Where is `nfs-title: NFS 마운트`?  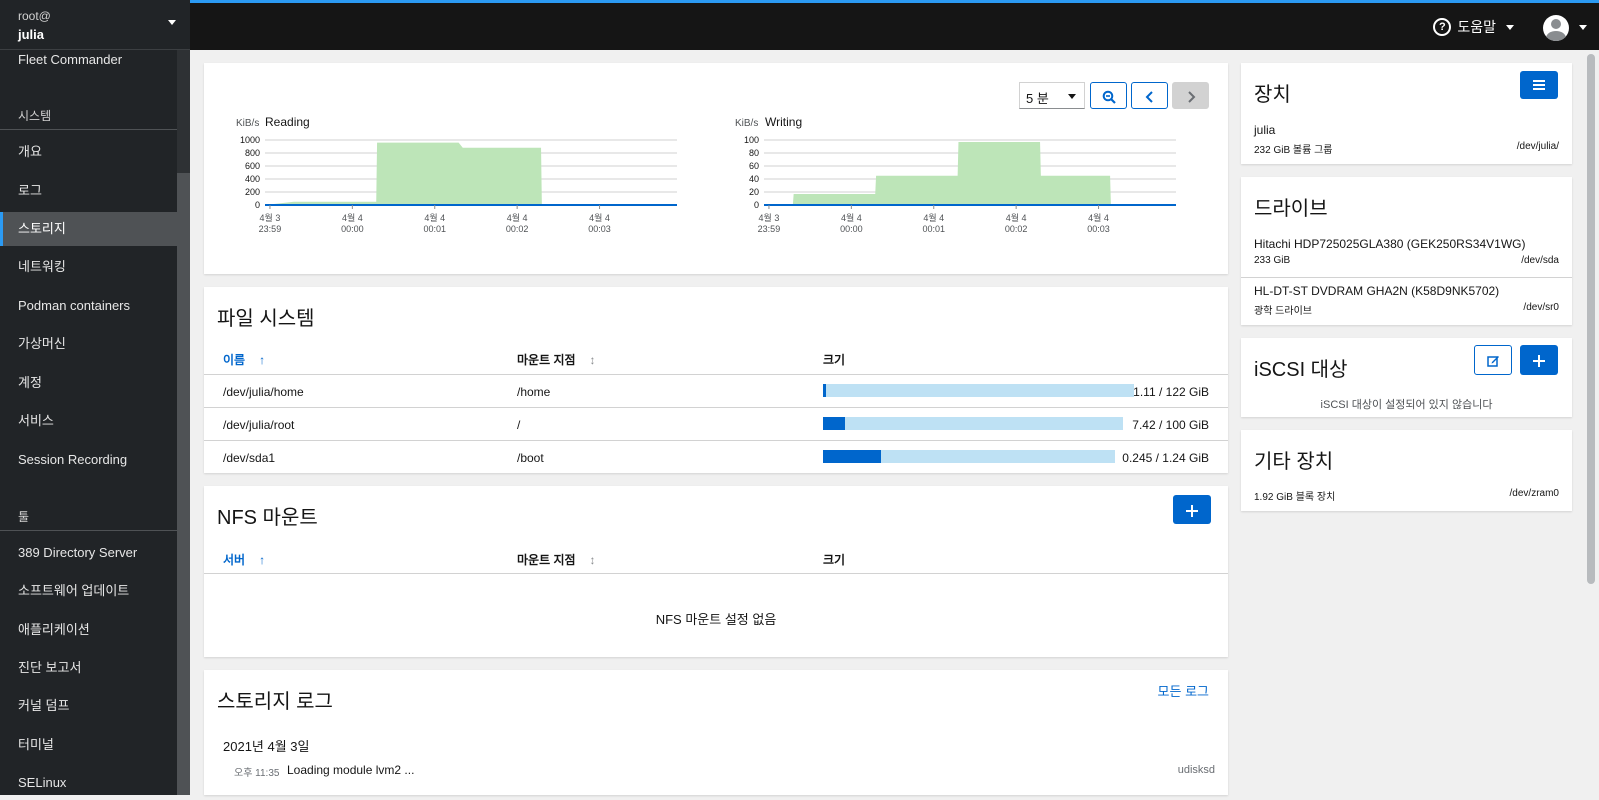
nfs-title: NFS 마운트 is located at coordinates (267, 518).